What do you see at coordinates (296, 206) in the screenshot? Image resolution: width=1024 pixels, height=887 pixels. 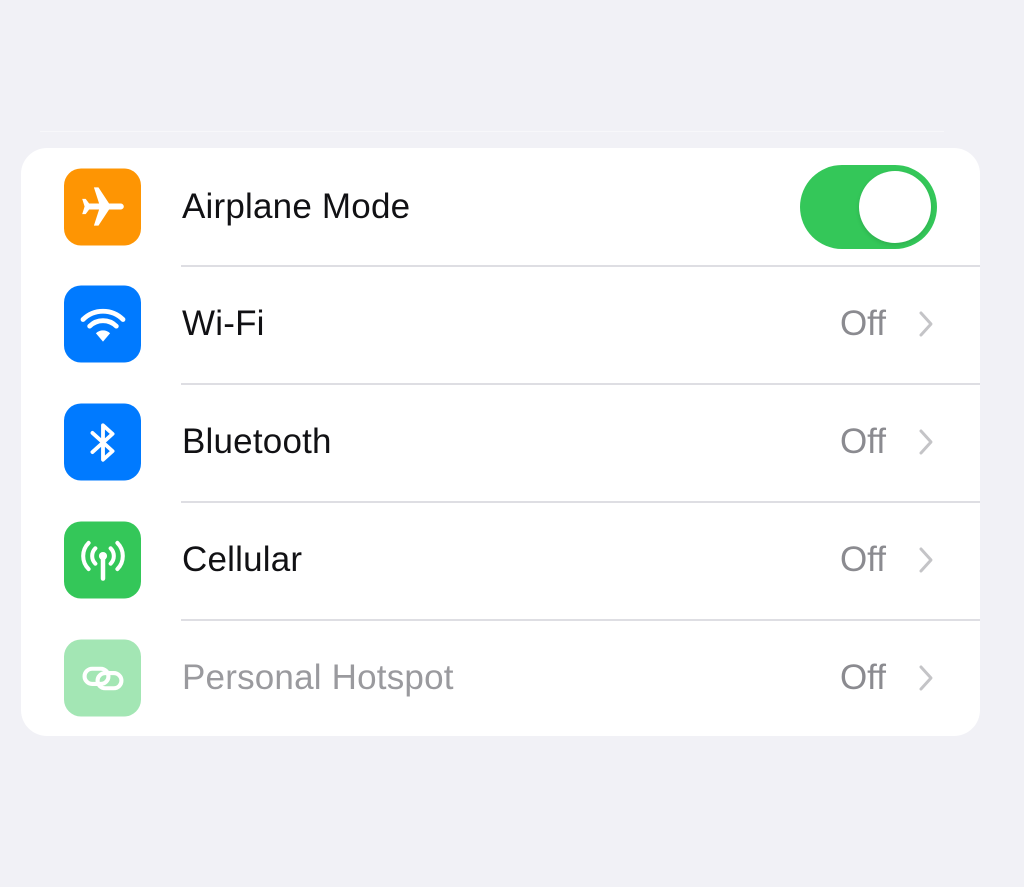 I see `airplane-mode-label: Airplane Mode` at bounding box center [296, 206].